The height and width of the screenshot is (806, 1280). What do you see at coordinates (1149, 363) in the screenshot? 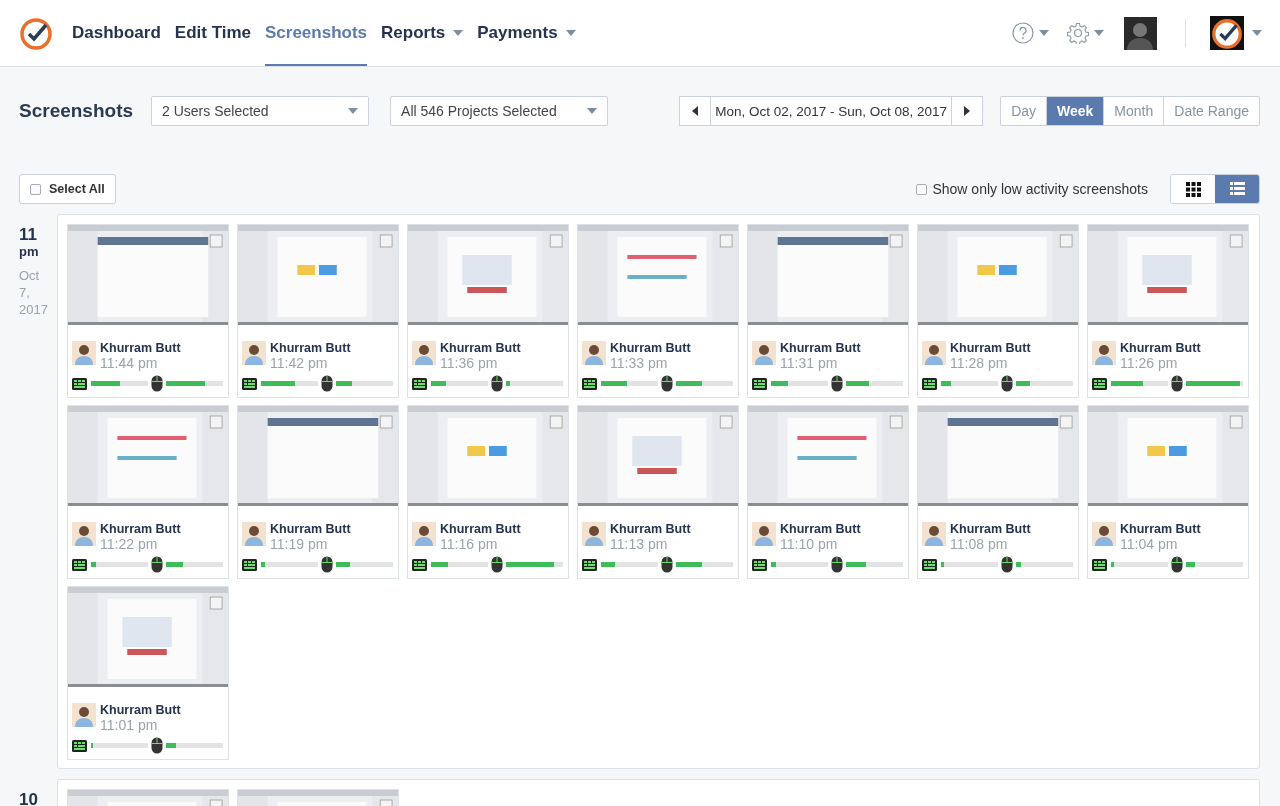
I see `screenshot-time: 11:26 pm` at bounding box center [1149, 363].